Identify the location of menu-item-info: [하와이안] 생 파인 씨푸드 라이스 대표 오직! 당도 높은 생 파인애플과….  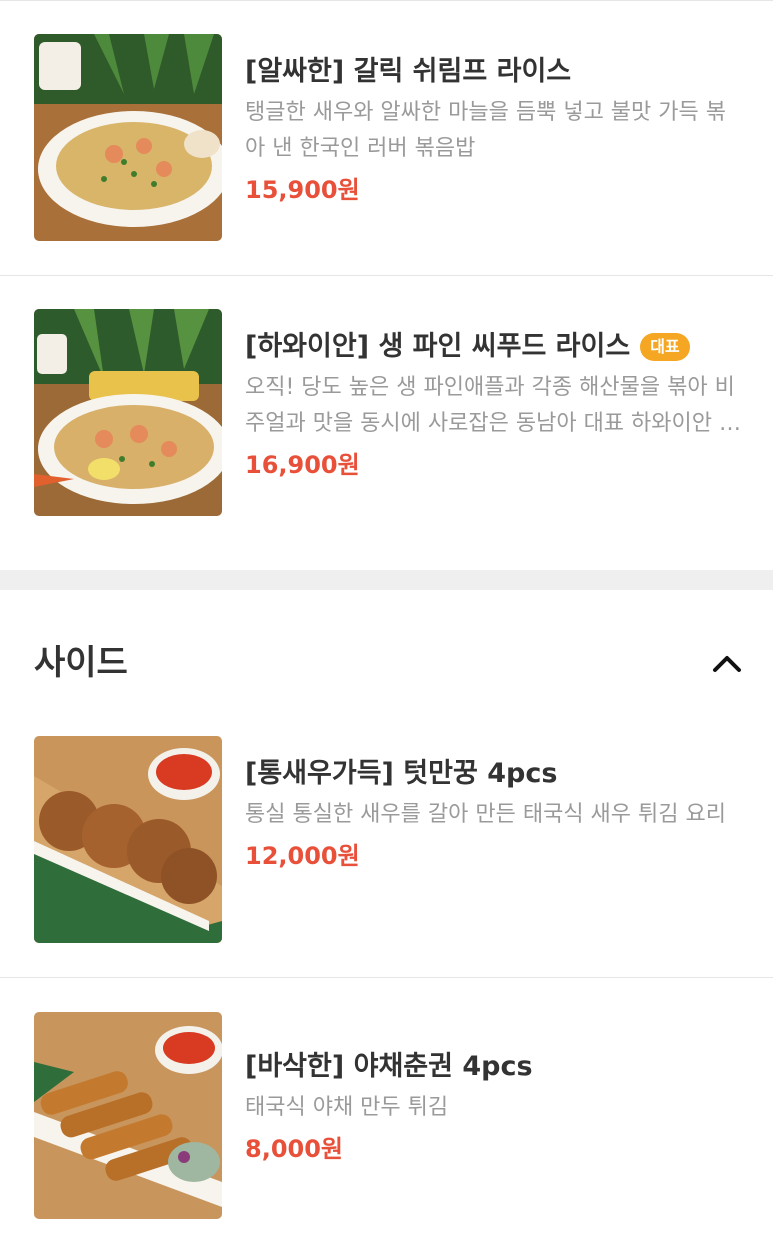
(494, 405).